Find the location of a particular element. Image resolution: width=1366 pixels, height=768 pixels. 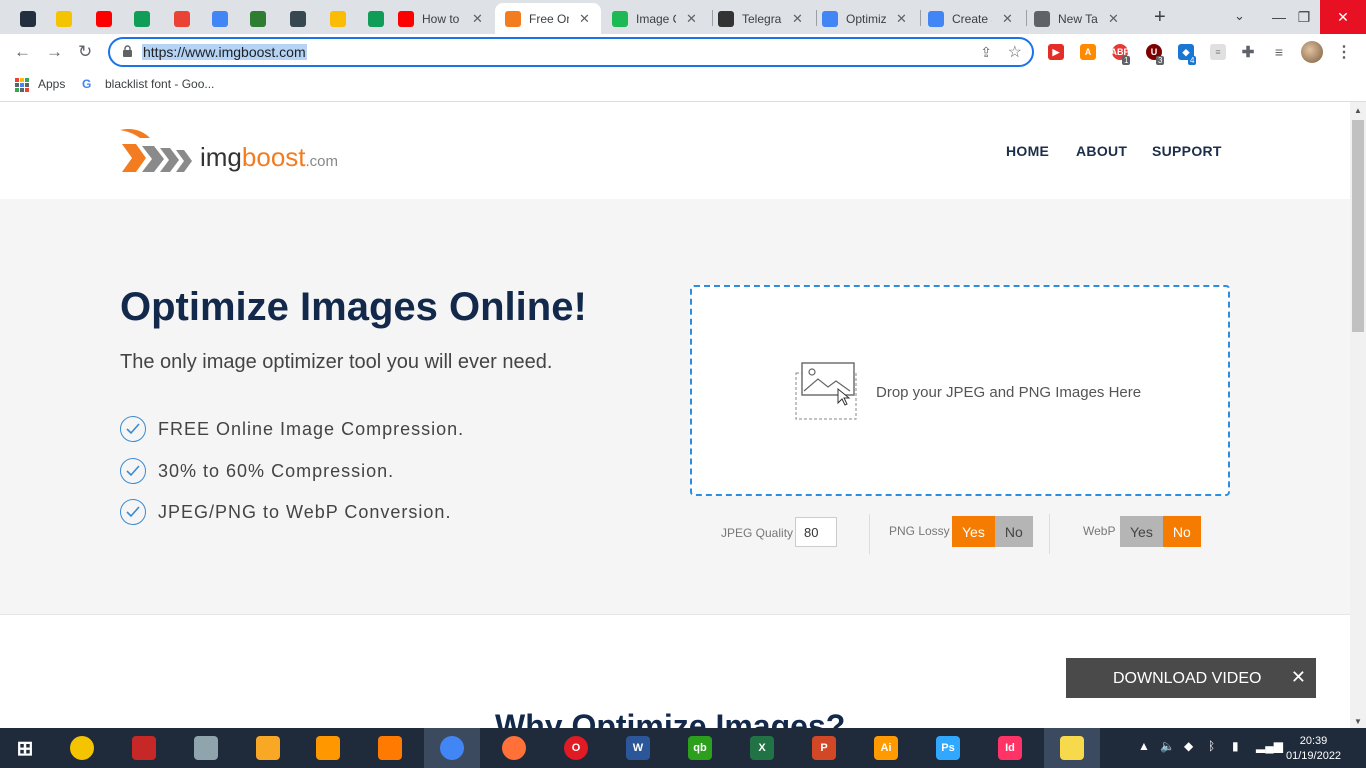

illustrator-button: Ai is located at coordinates (886, 748).